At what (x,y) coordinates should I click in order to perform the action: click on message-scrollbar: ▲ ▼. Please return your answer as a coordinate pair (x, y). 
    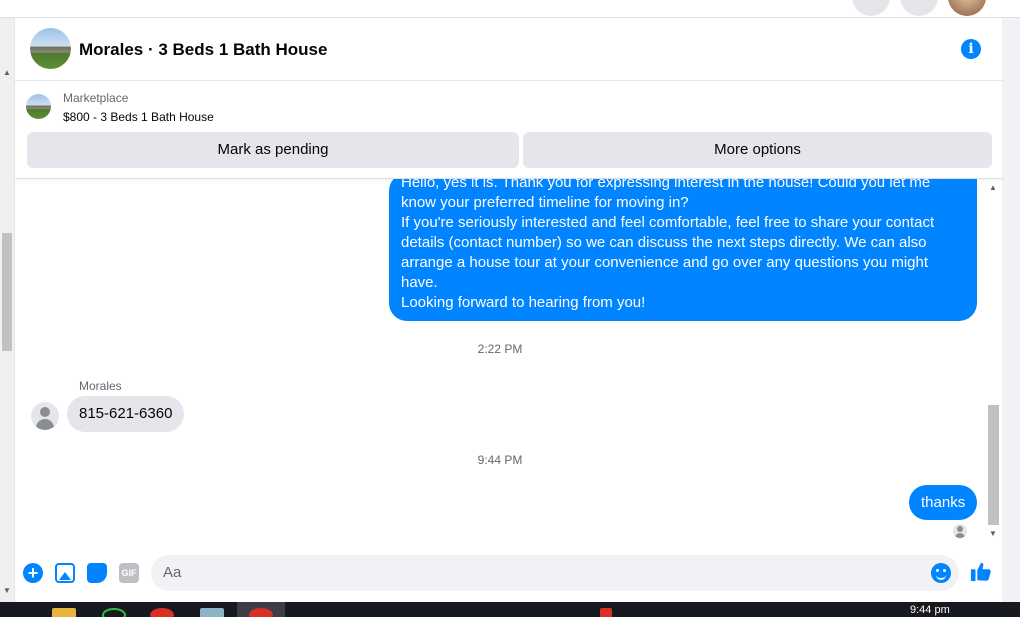
    Looking at the image, I should click on (993, 364).